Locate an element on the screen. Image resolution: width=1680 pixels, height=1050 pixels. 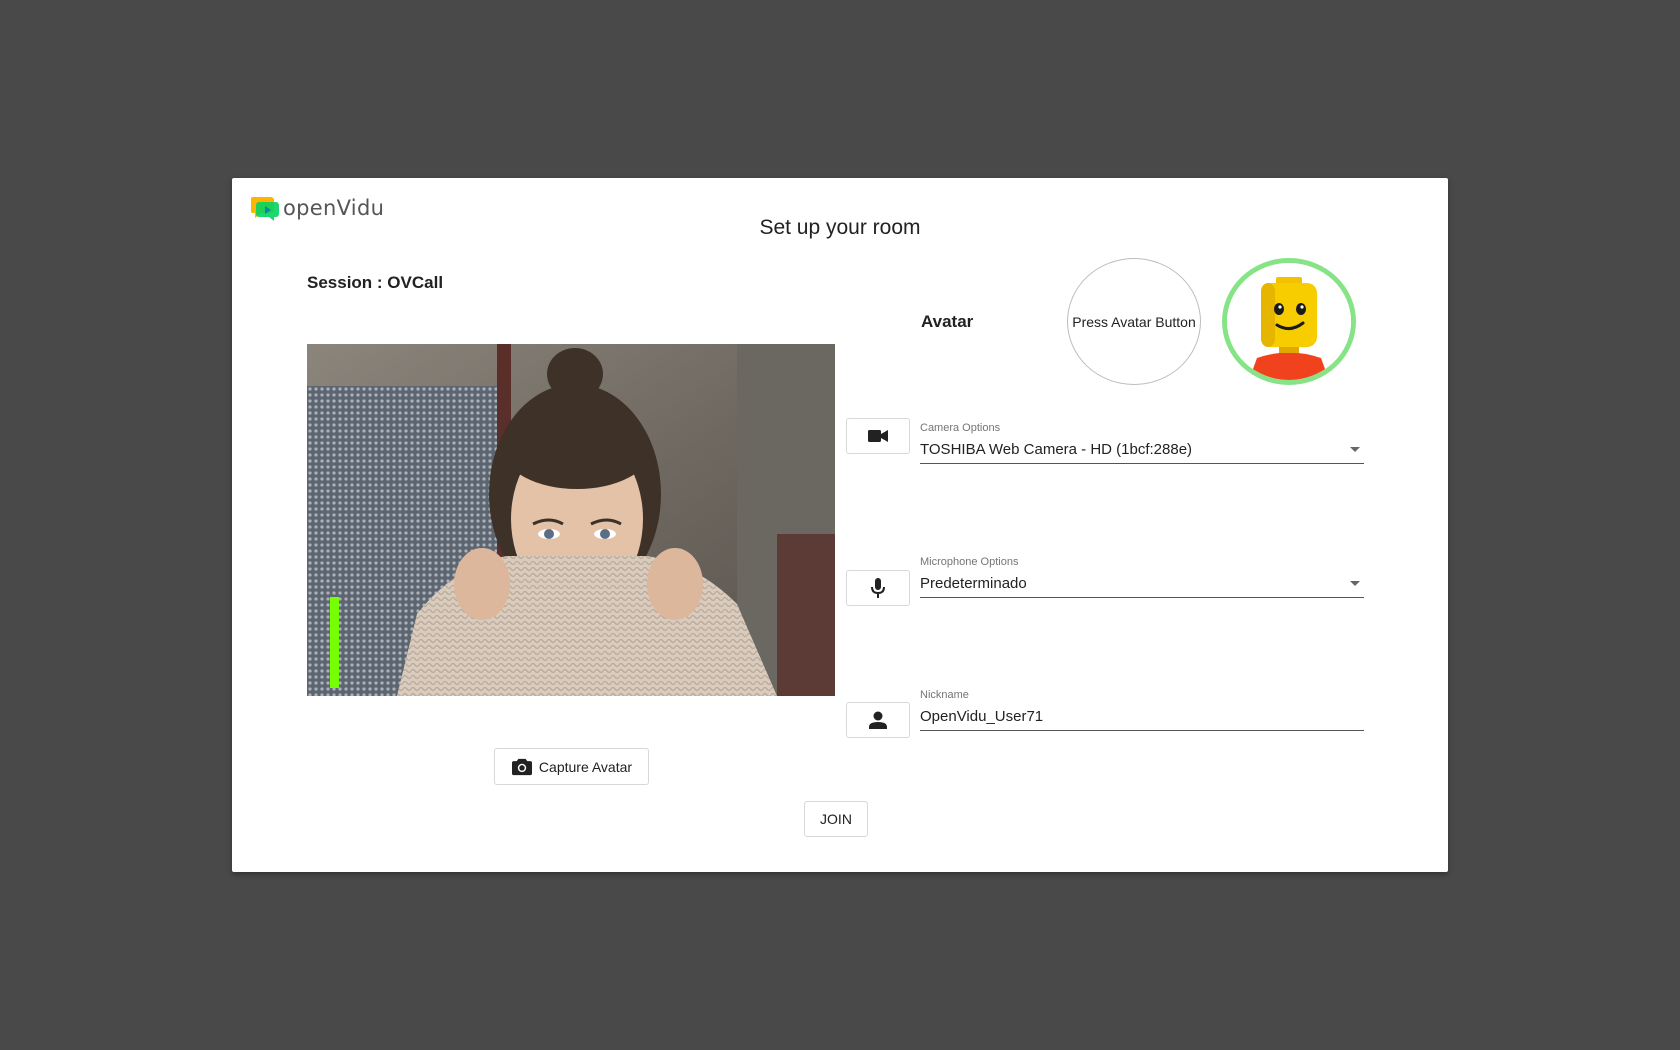
press-avatar-button: Press Avatar Button is located at coordinates (1134, 321).